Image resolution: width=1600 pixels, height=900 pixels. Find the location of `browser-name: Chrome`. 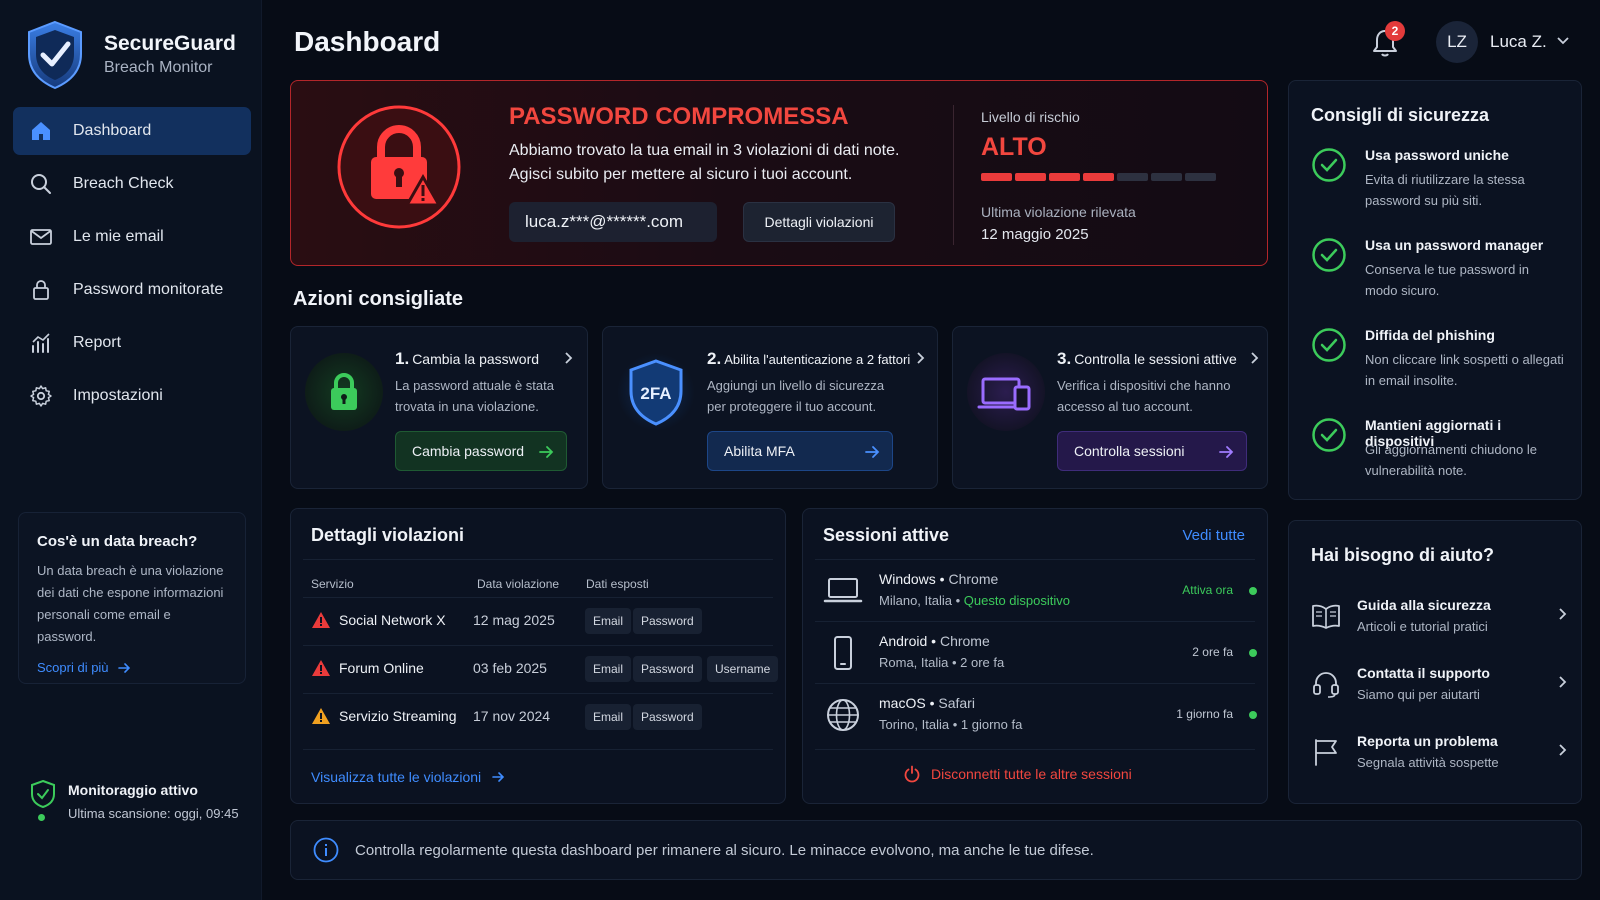

browser-name: Chrome is located at coordinates (973, 579).